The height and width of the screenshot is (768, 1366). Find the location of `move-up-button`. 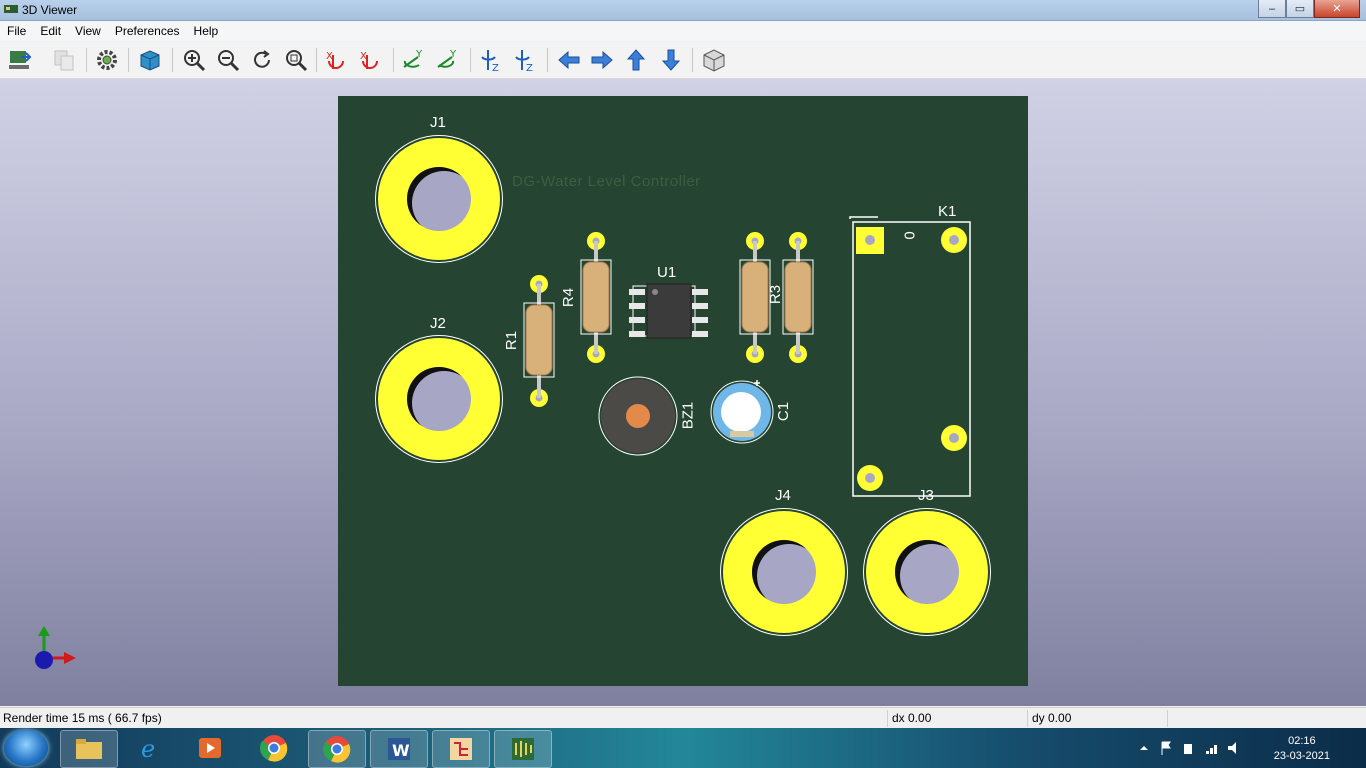

move-up-button is located at coordinates (636, 60).